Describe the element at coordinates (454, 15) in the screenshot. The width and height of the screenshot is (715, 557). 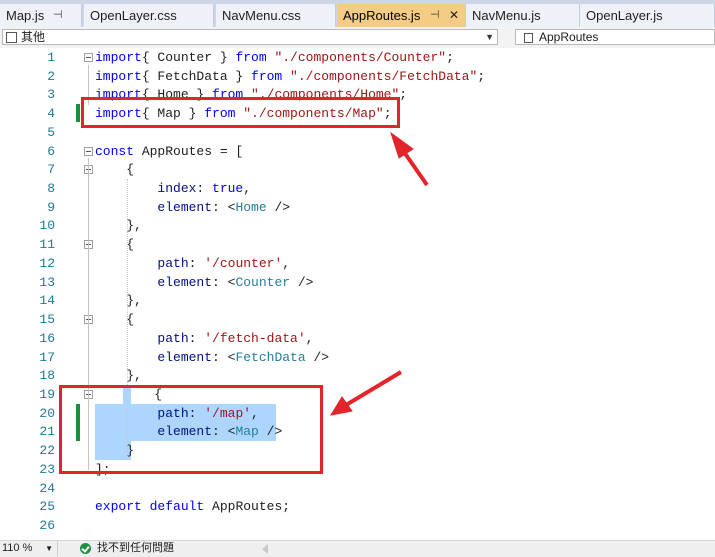
I see `close-icon: ✕` at that location.